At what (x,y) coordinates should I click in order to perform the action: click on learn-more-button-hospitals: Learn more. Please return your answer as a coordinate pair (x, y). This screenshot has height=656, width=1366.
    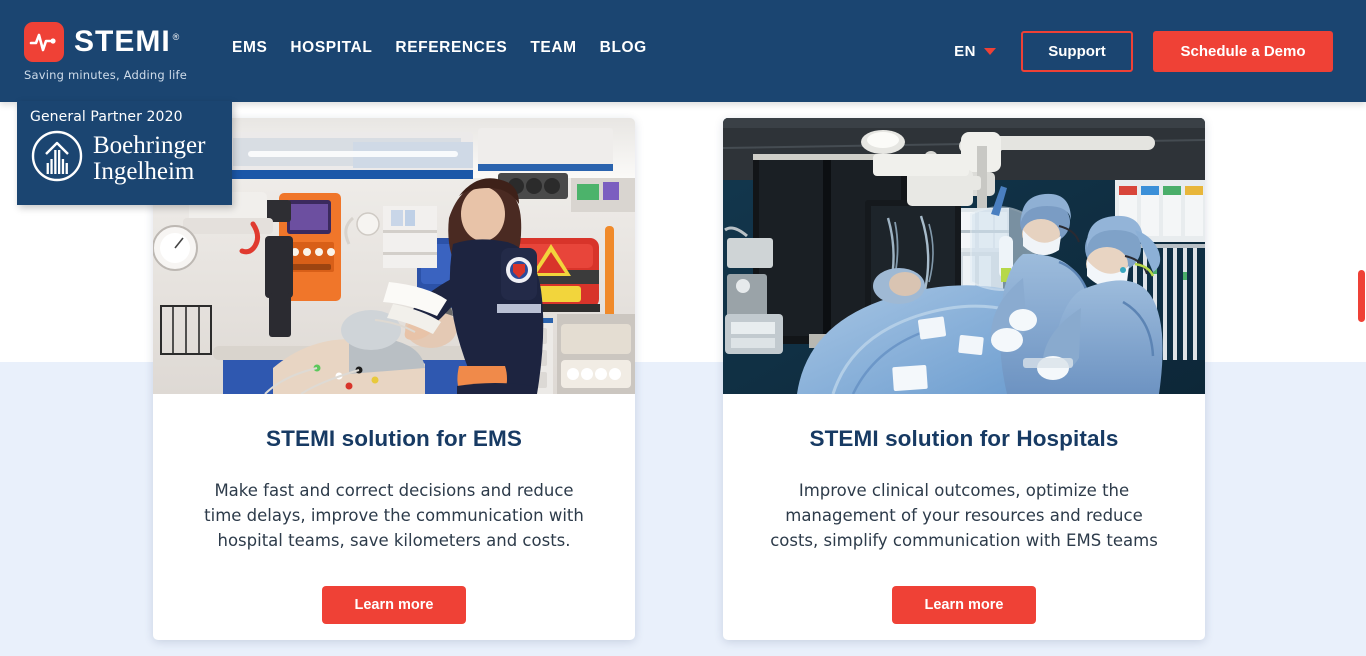
    Looking at the image, I should click on (964, 605).